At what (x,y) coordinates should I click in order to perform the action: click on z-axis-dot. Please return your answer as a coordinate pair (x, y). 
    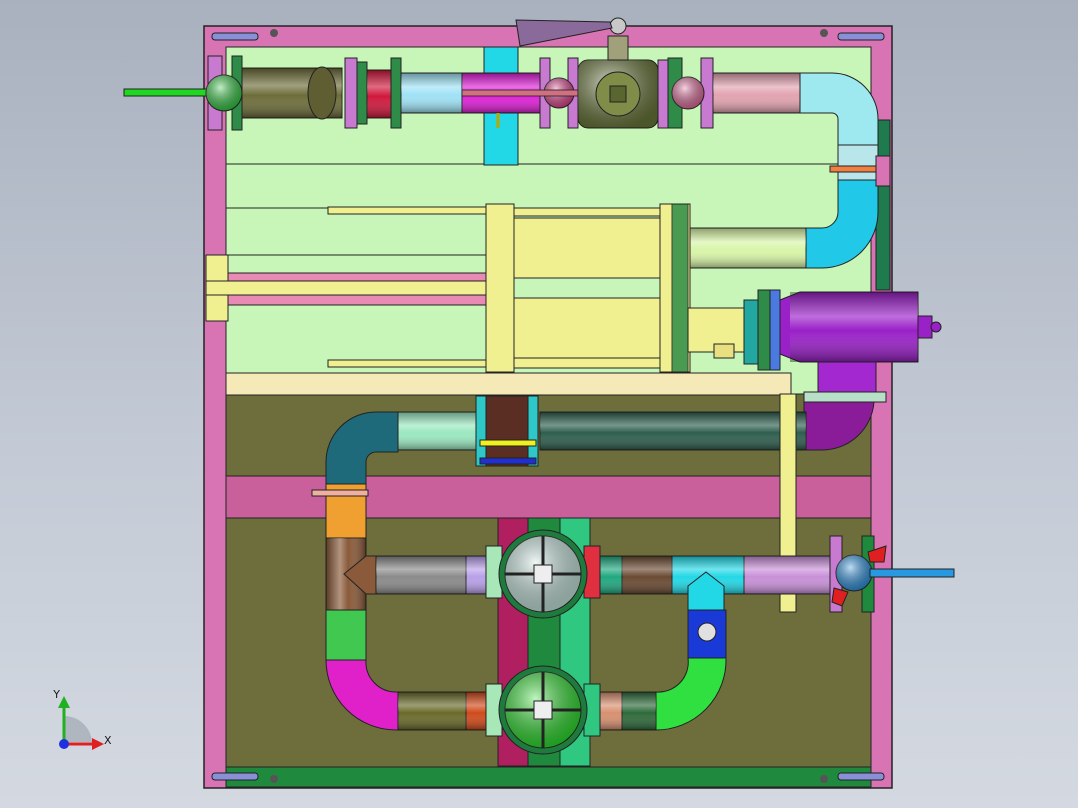
    Looking at the image, I should click on (64, 744).